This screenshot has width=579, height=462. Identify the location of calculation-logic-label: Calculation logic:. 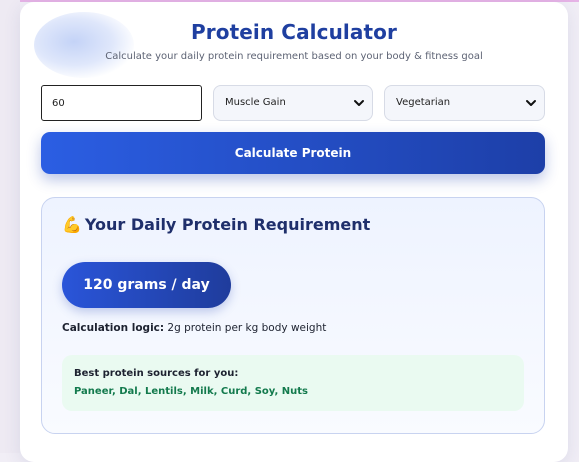
(113, 328).